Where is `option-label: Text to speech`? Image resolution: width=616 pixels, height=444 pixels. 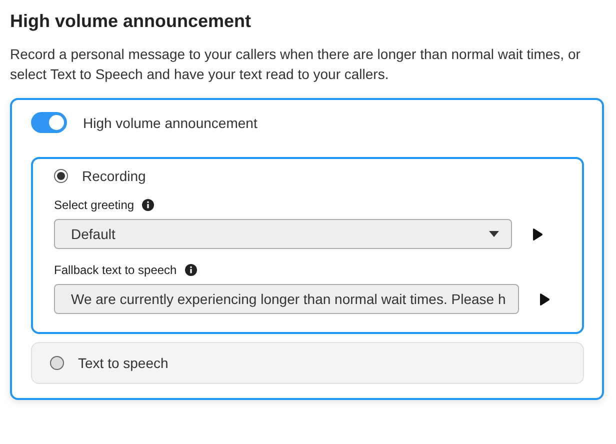 option-label: Text to speech is located at coordinates (123, 363).